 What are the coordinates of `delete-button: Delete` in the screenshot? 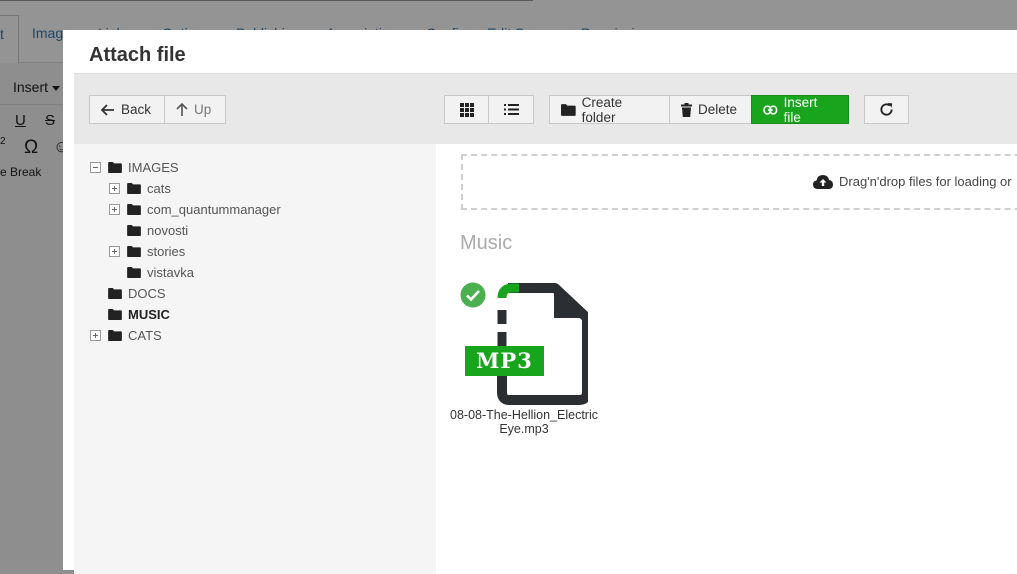 It's located at (710, 109).